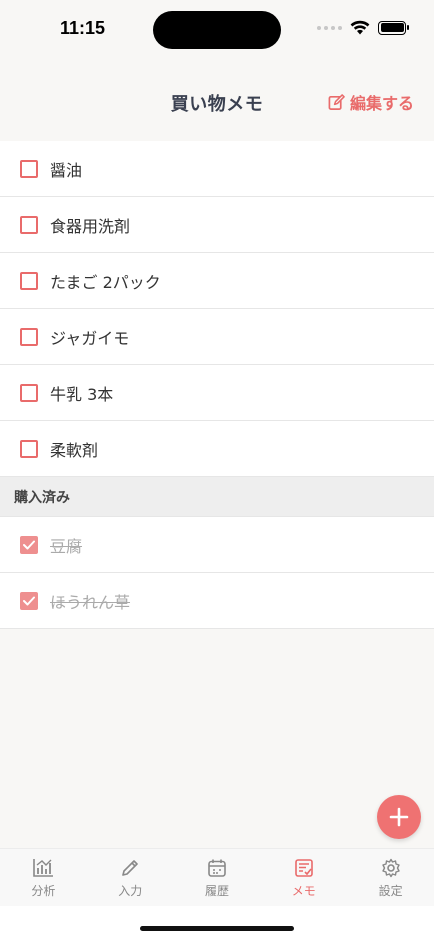 This screenshot has width=434, height=940. Describe the element at coordinates (217, 923) in the screenshot. I see `home-indicator-area` at that location.